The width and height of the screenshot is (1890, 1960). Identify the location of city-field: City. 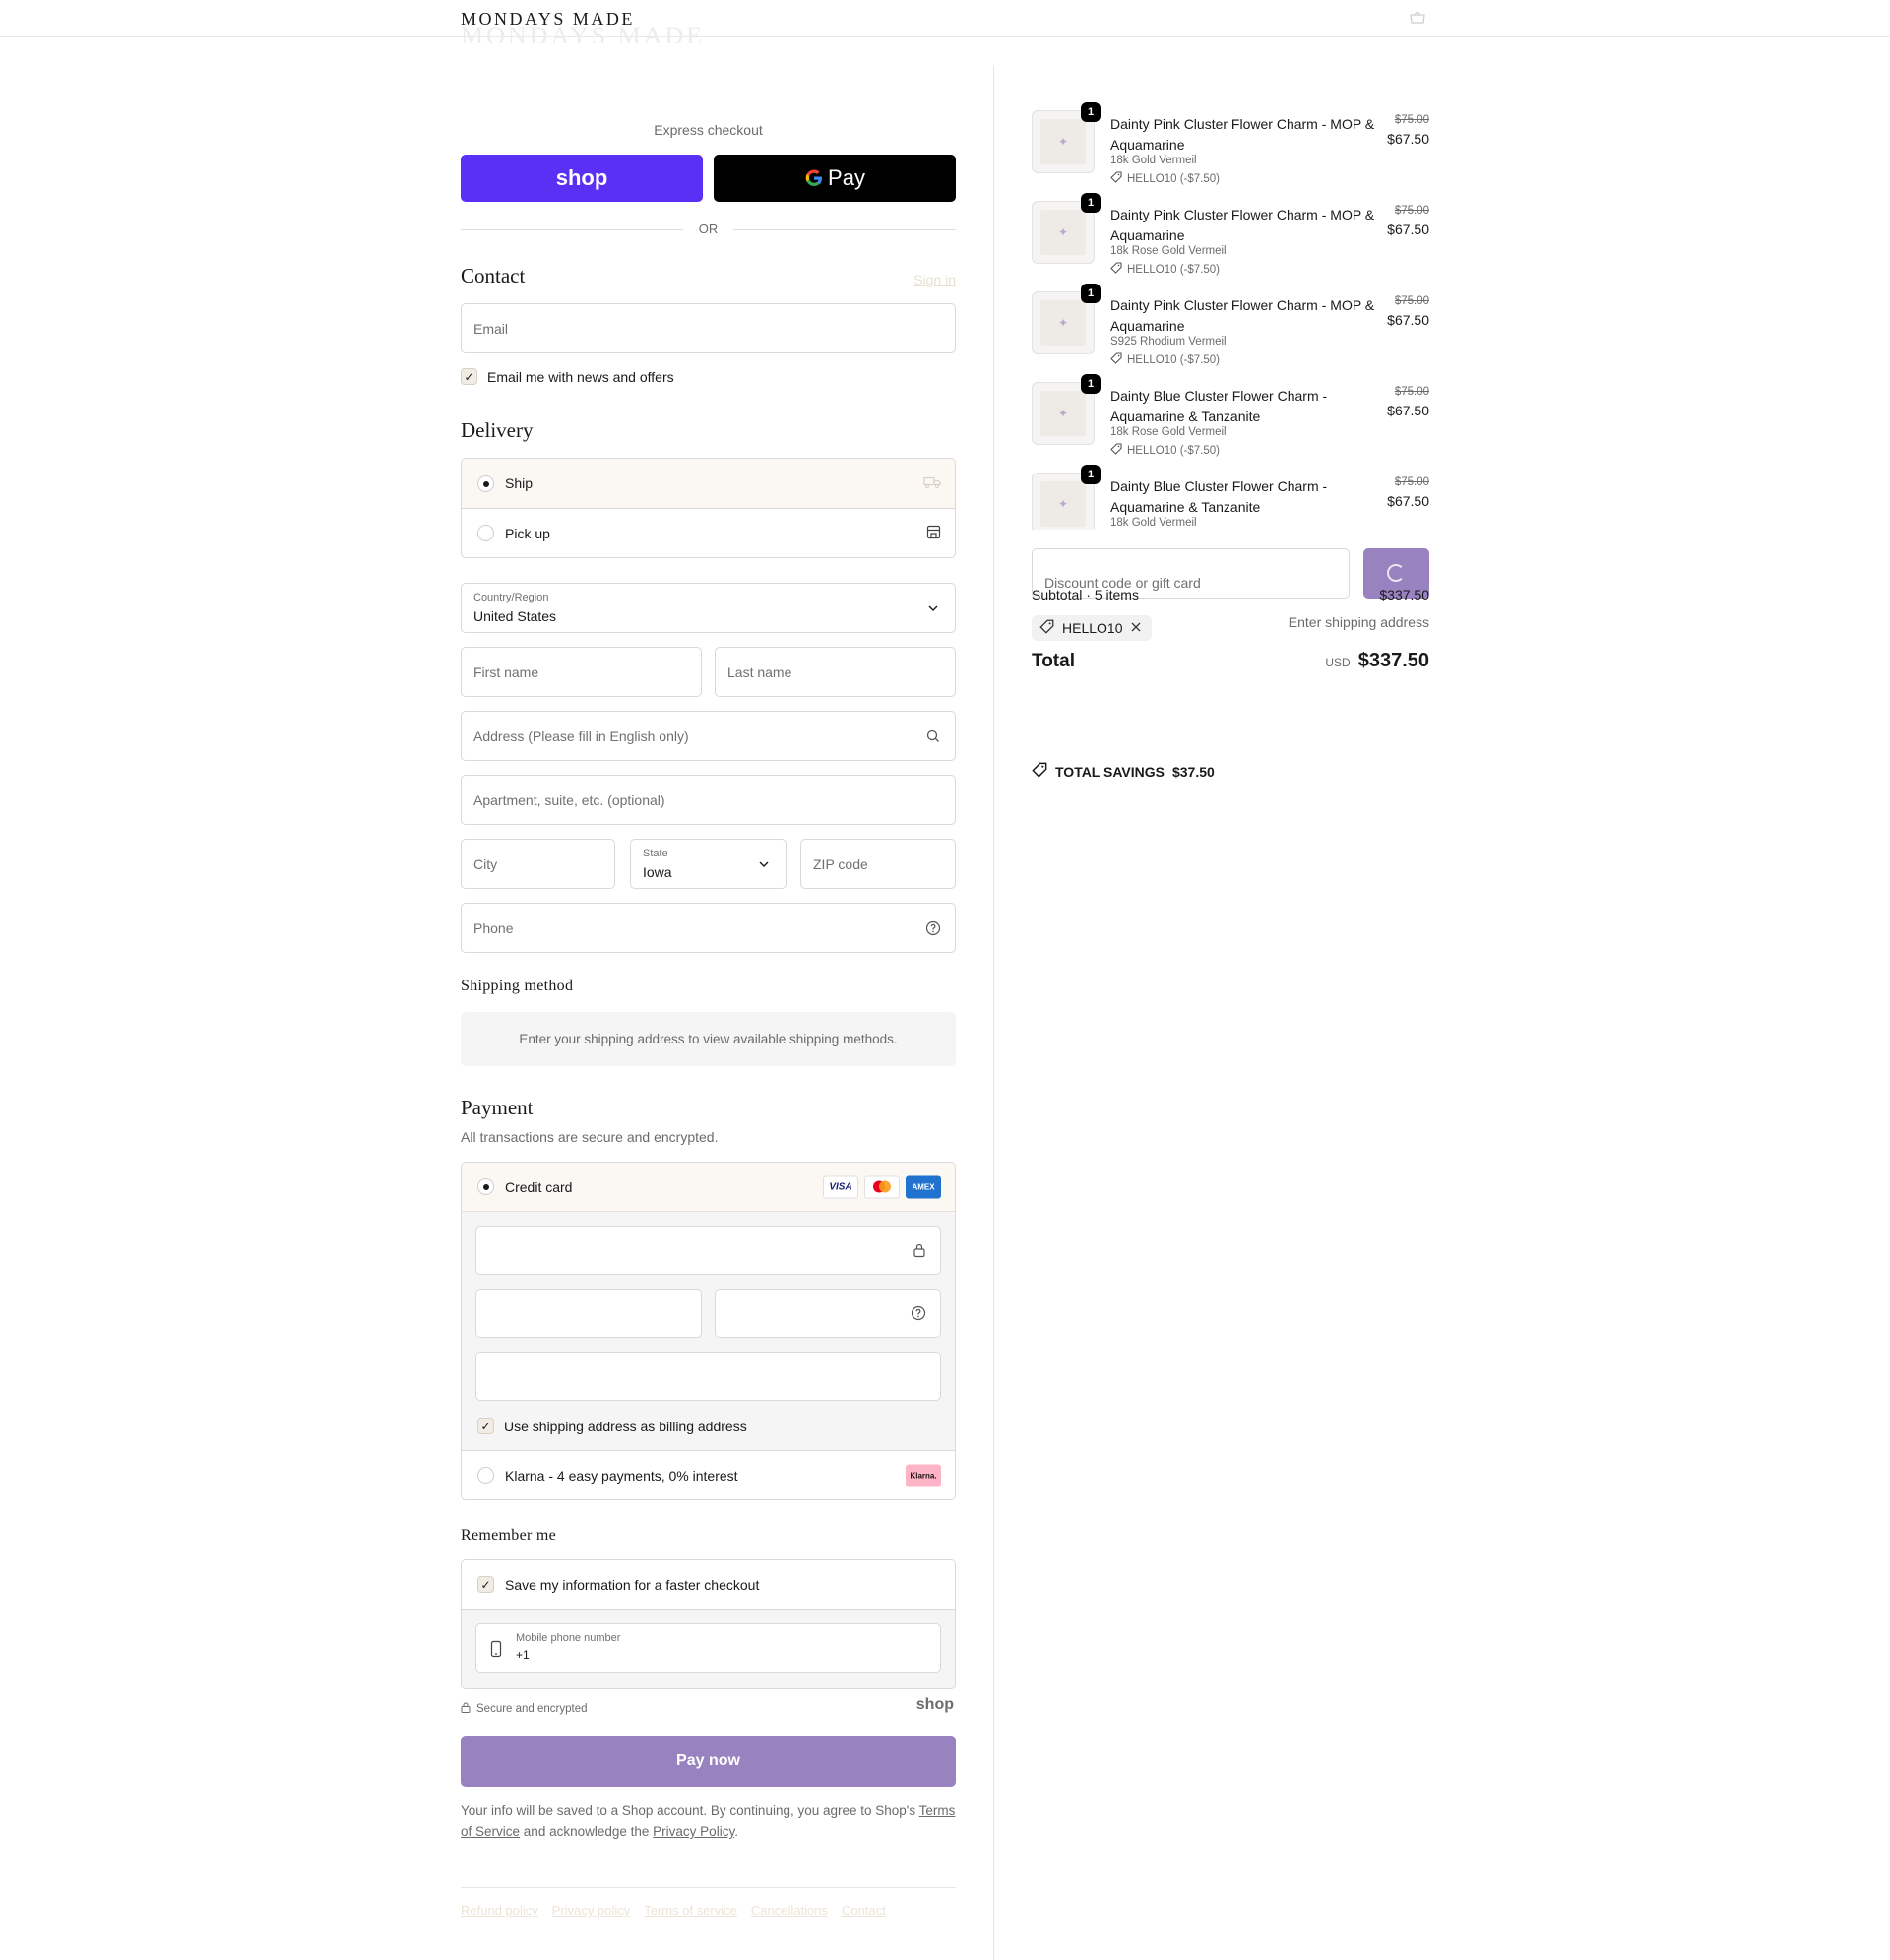
(538, 864).